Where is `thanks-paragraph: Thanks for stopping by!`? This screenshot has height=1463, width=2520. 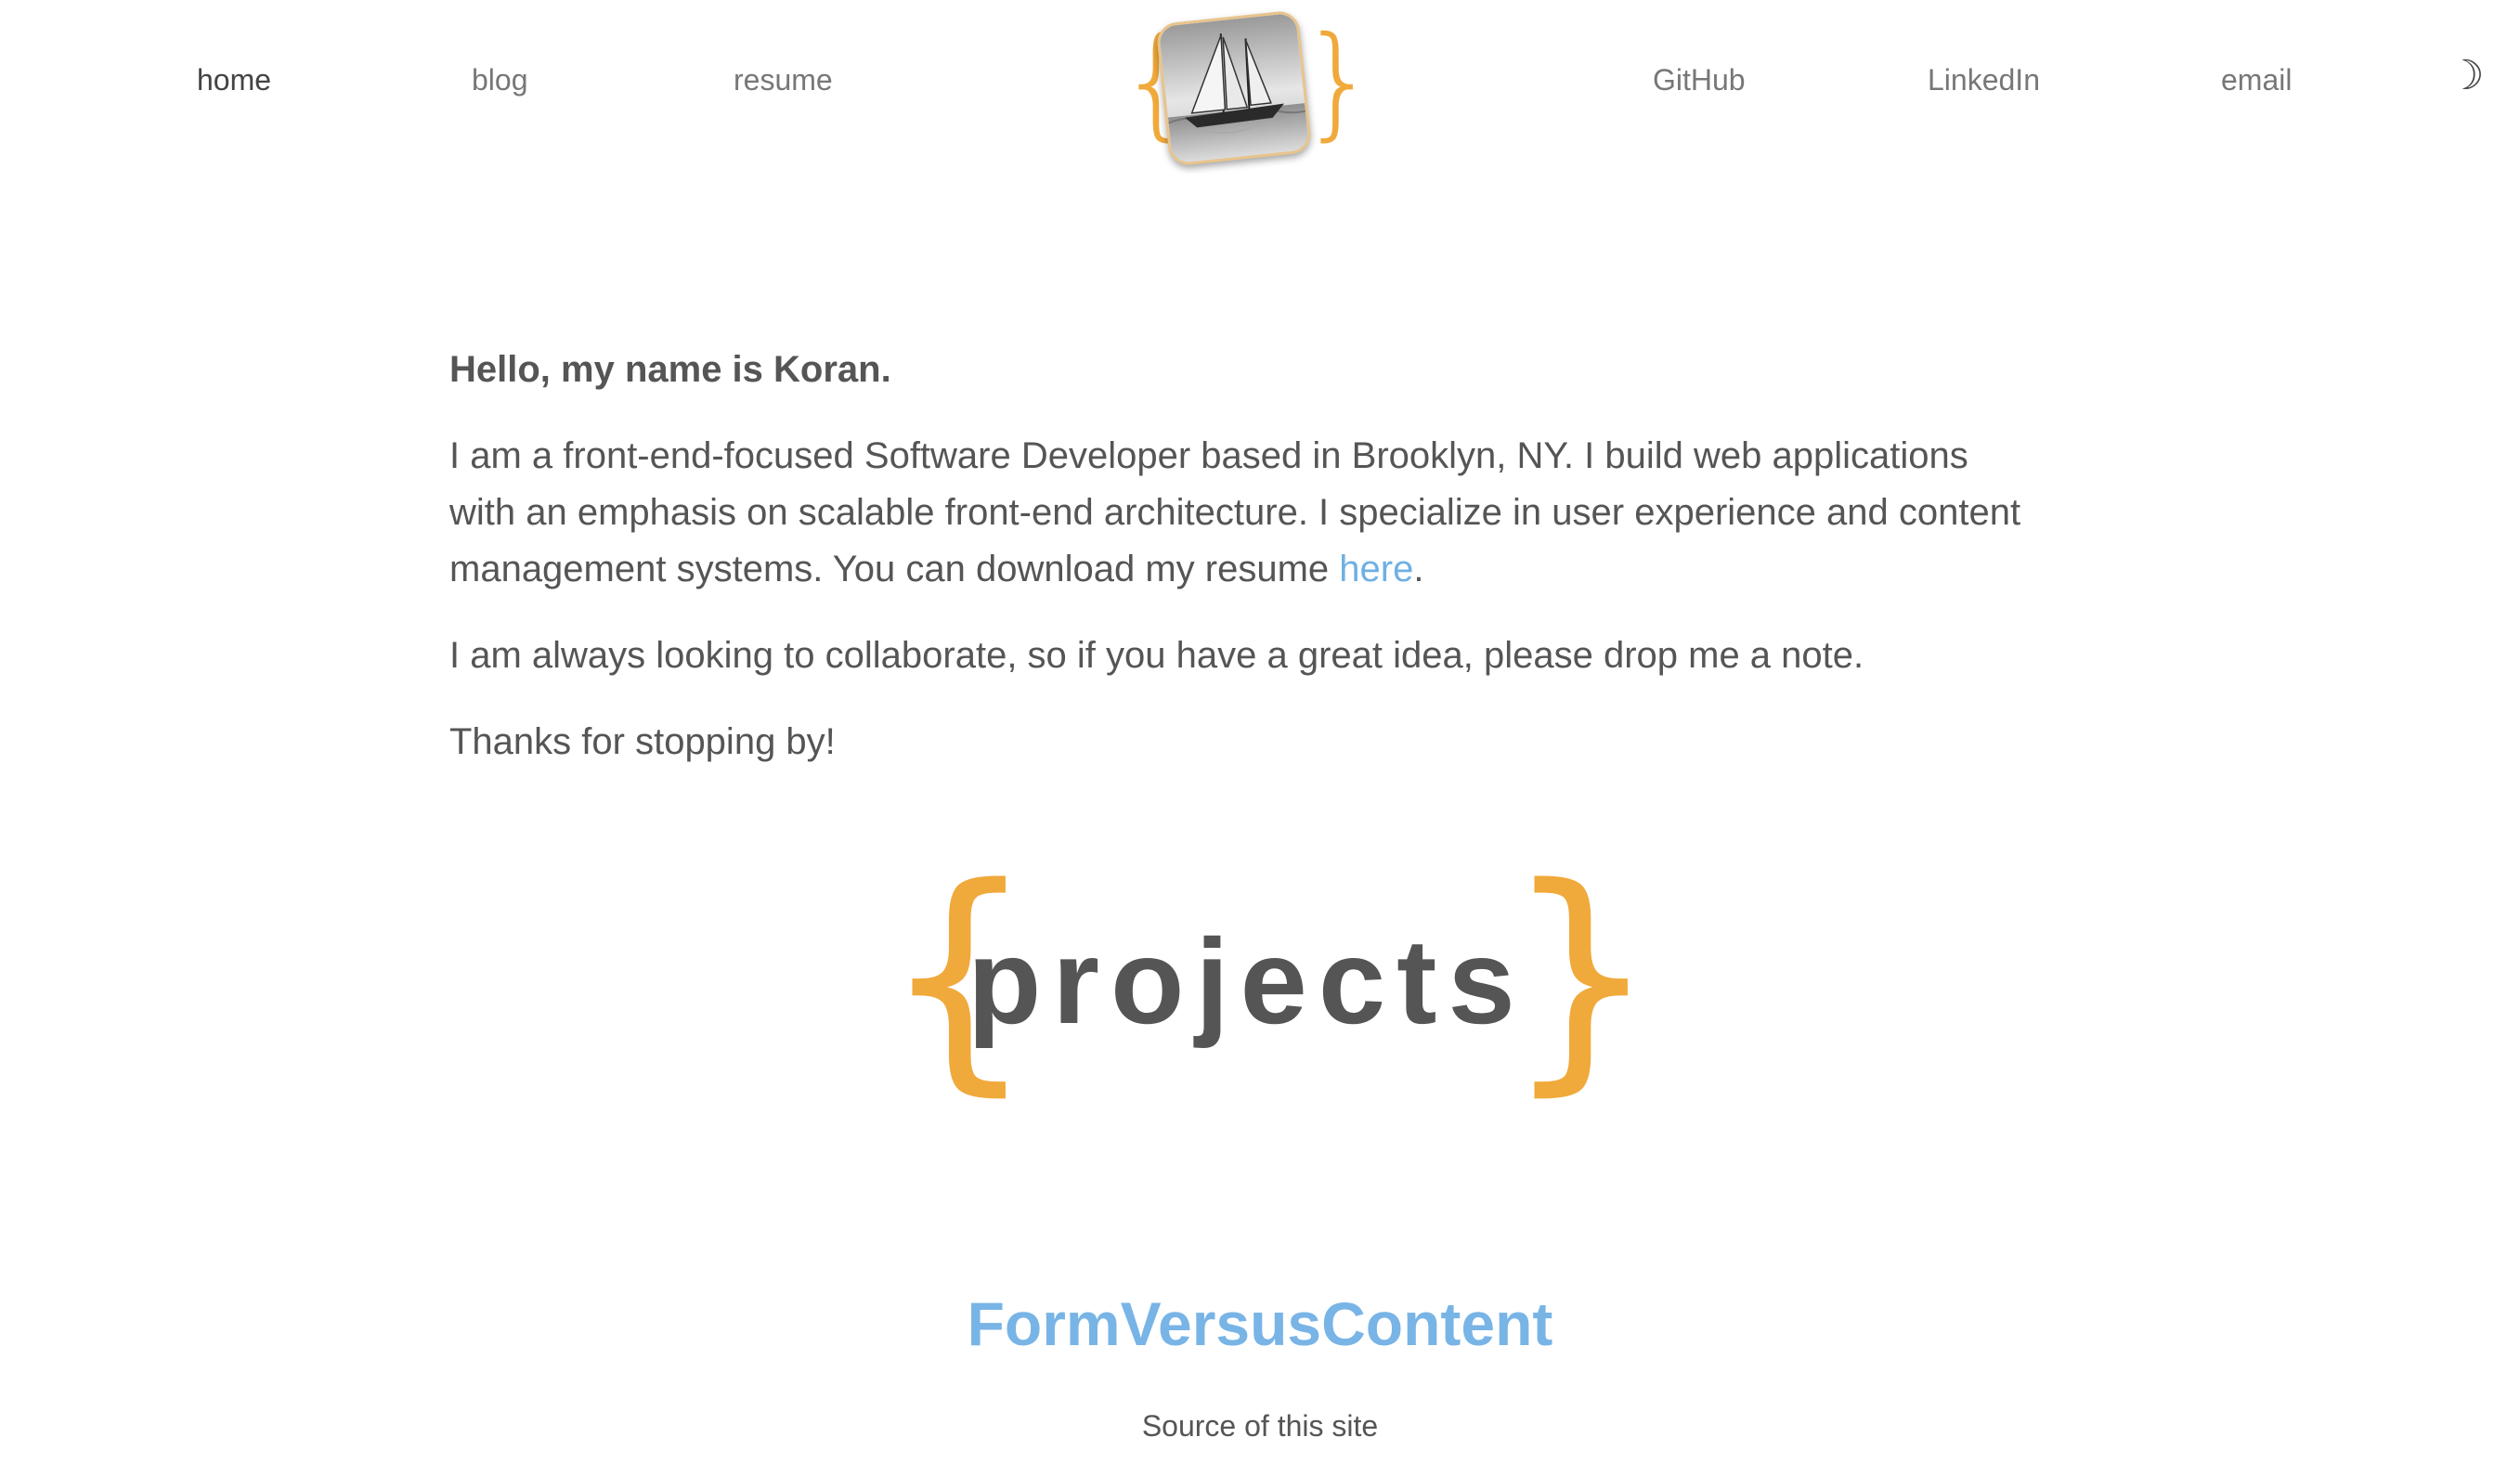
thanks-paragraph: Thanks for stopping by! is located at coordinates (642, 741).